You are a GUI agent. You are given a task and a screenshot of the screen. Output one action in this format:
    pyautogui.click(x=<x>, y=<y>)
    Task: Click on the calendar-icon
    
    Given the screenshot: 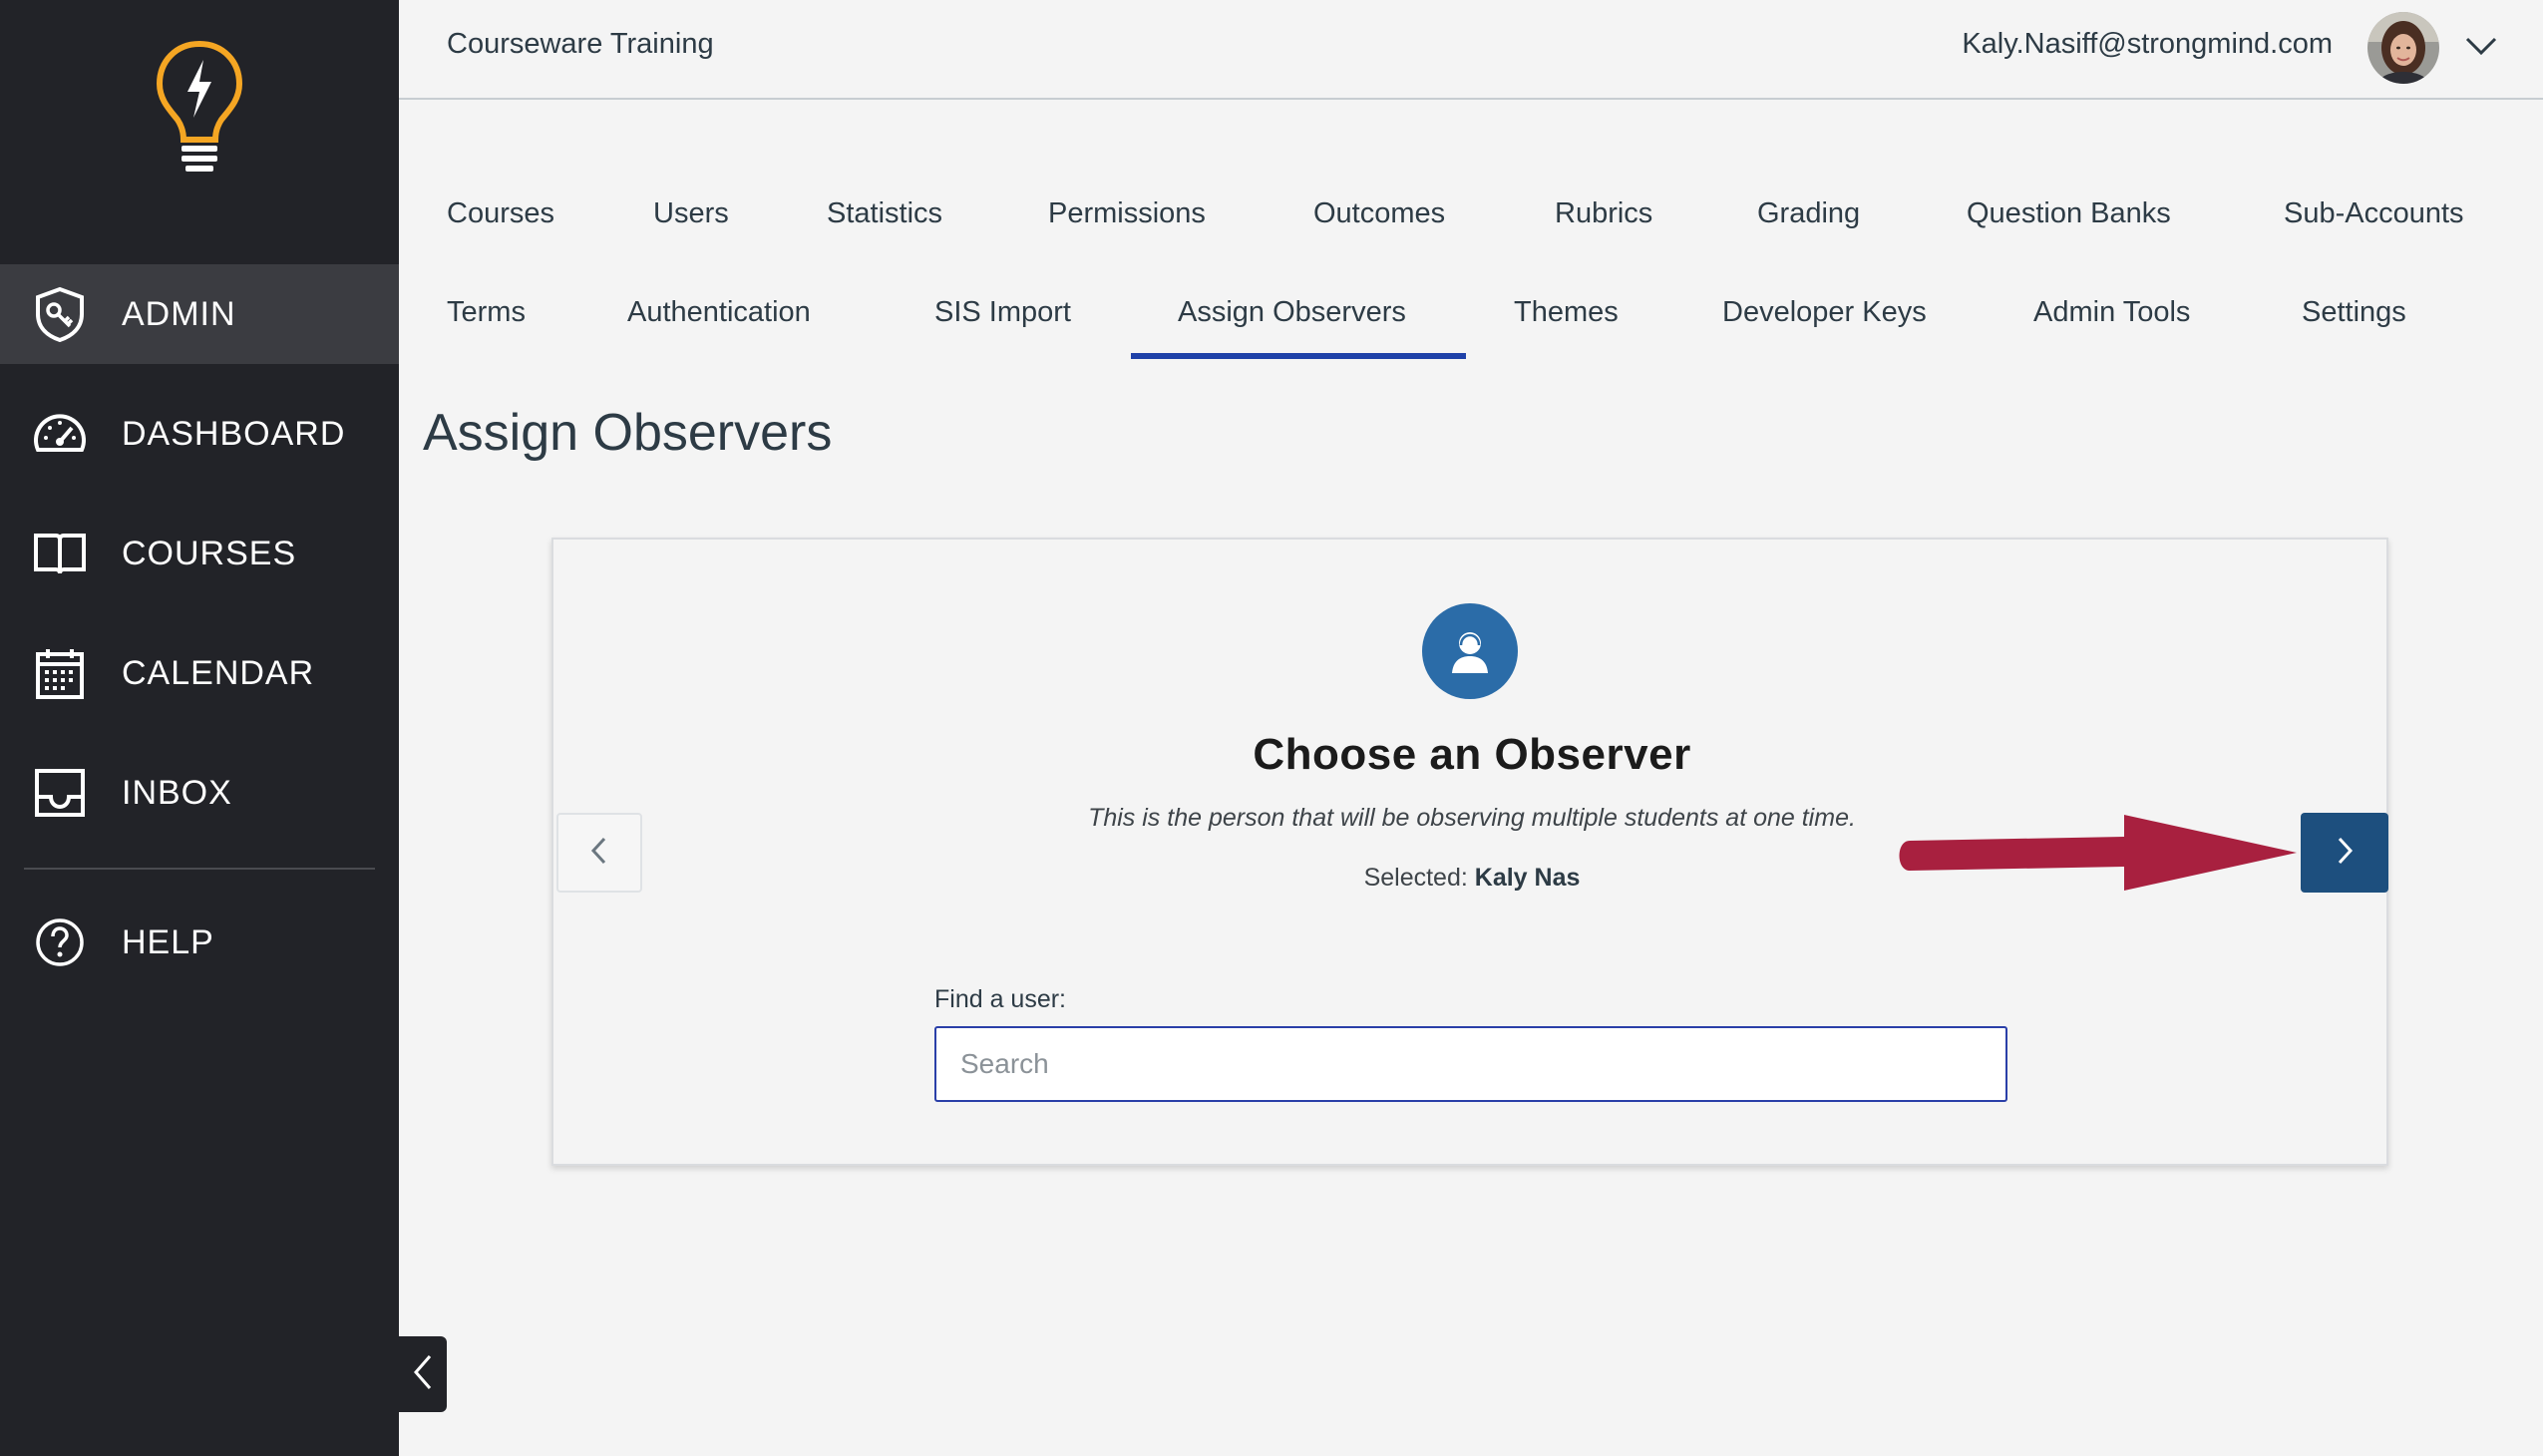 What is the action you would take?
    pyautogui.click(x=60, y=673)
    